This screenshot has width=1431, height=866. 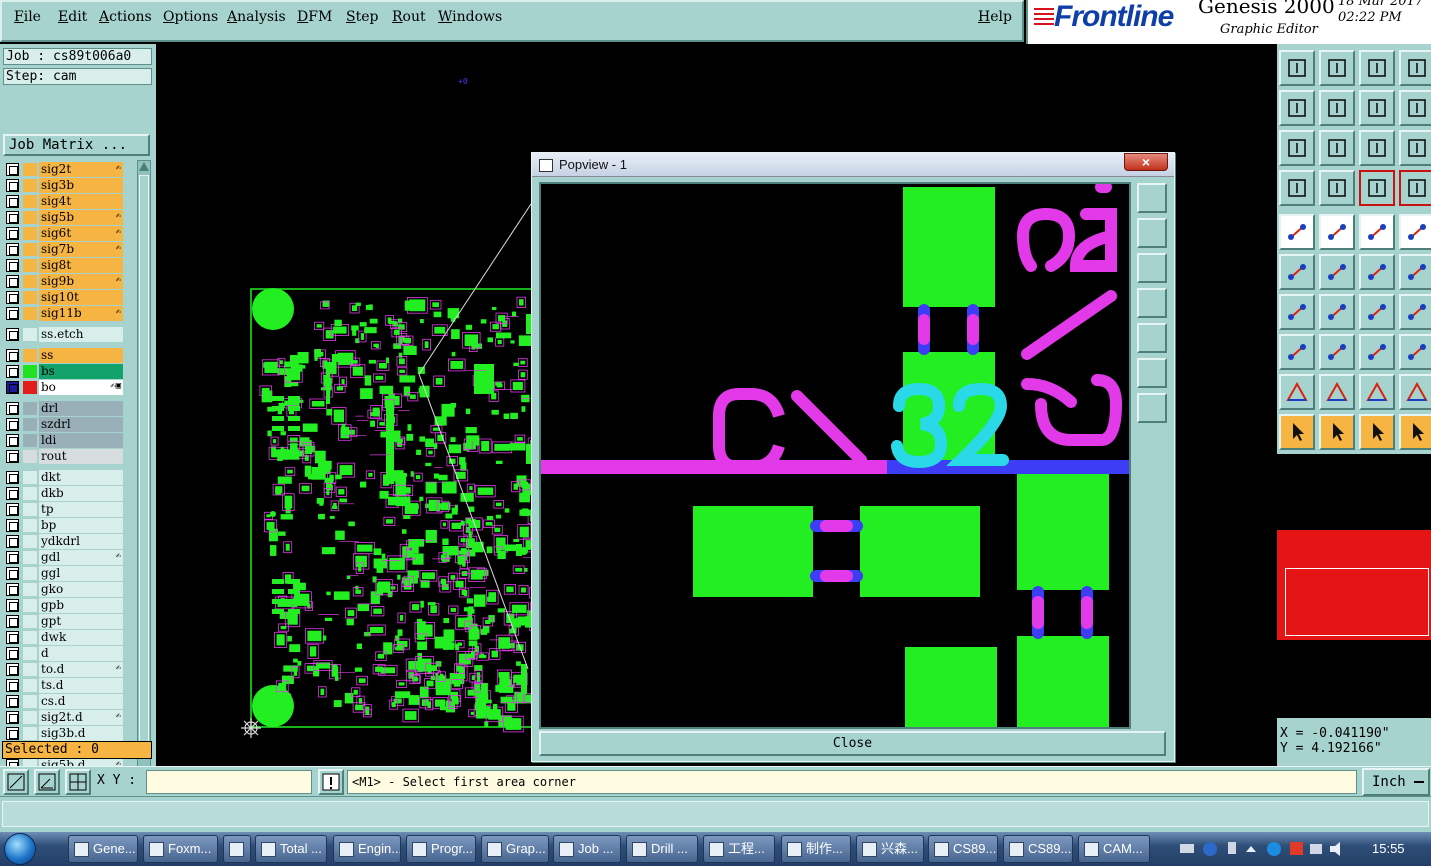 I want to click on menu-actions: Actions, so click(x=125, y=17).